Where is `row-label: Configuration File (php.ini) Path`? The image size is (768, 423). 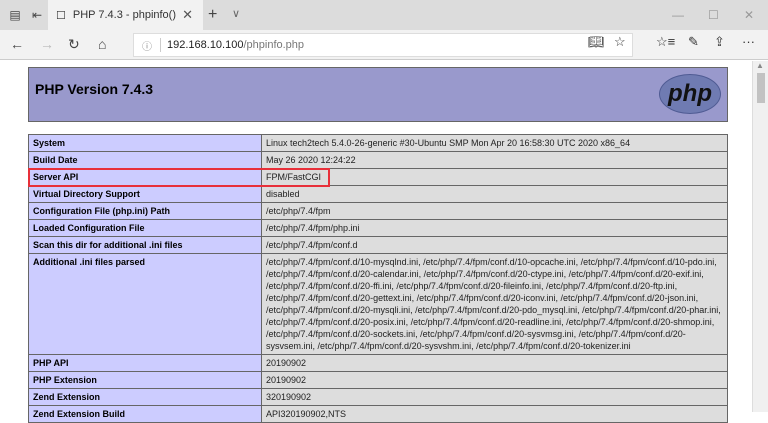
row-label: Configuration File (php.ini) Path is located at coordinates (145, 211).